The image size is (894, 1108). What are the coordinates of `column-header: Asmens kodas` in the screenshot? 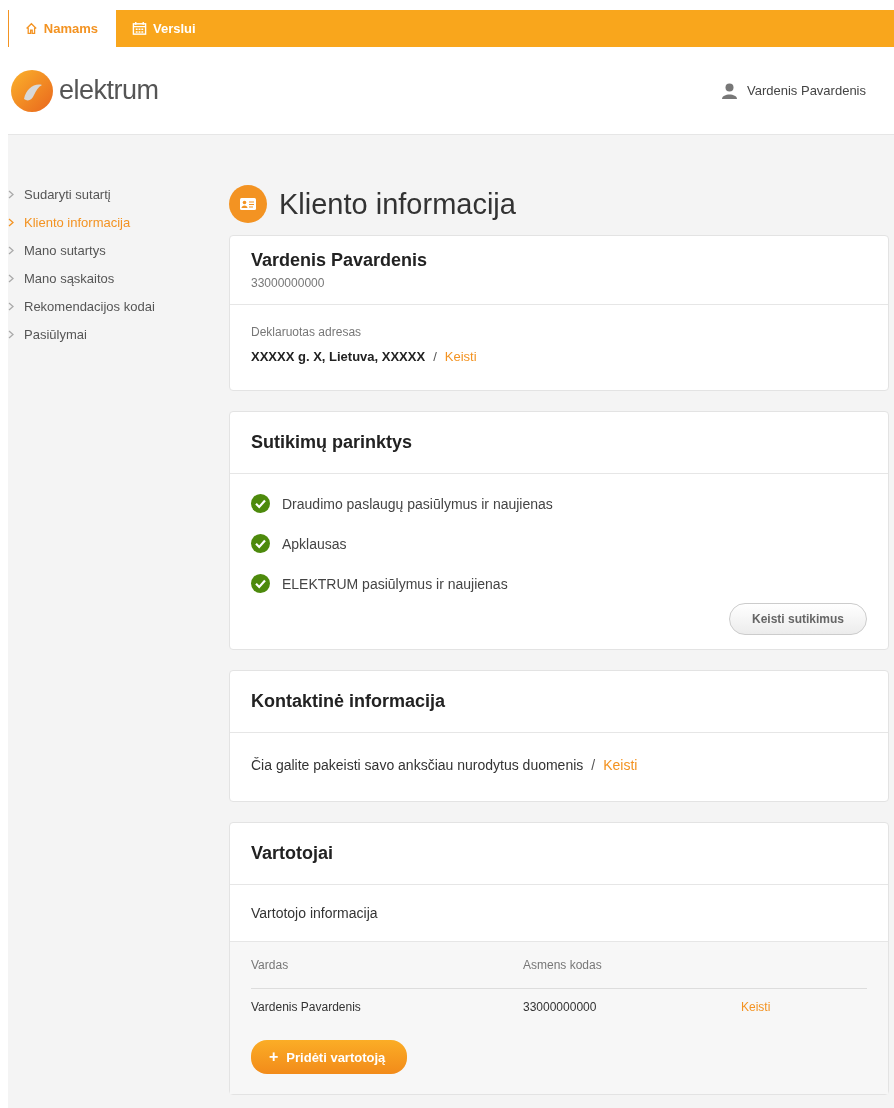 It's located at (563, 965).